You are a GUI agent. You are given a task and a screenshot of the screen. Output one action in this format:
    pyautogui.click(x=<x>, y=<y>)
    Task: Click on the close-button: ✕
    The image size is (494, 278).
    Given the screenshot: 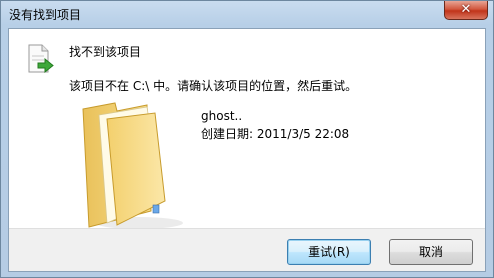 What is the action you would take?
    pyautogui.click(x=466, y=10)
    